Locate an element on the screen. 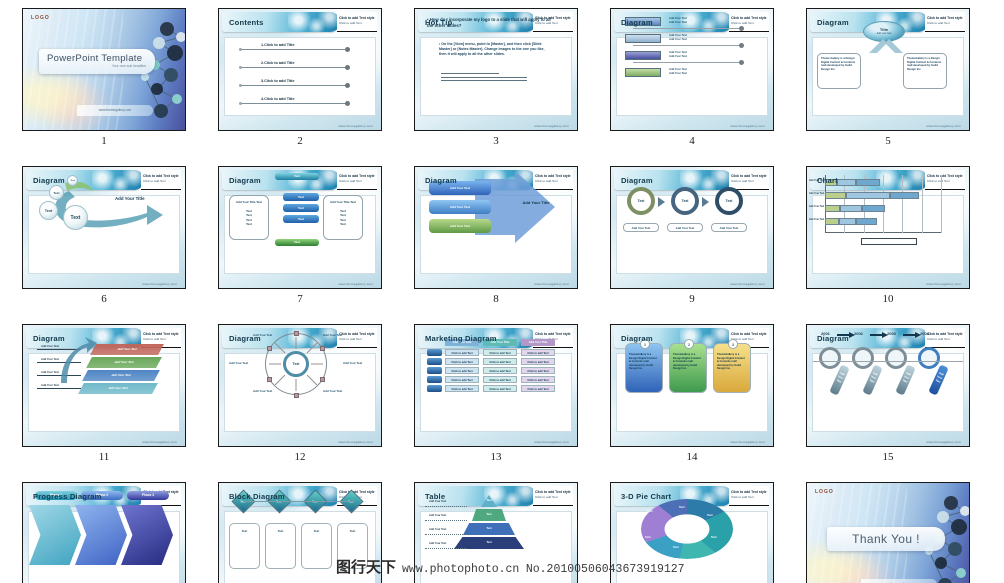 This screenshot has height=583, width=1004. right-panel: Add Your Title Text Text Text Text Text is located at coordinates (343, 217).